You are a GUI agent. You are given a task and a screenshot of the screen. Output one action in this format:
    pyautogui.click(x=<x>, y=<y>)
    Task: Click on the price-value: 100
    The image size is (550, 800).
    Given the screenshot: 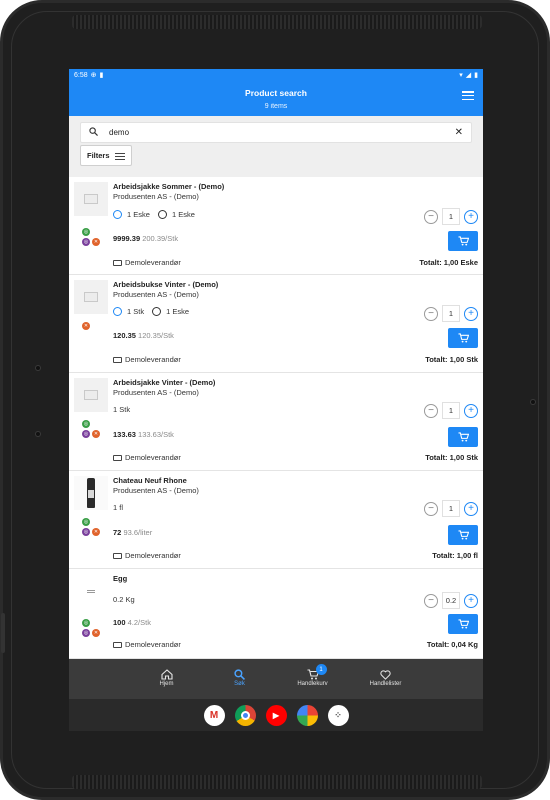 What is the action you would take?
    pyautogui.click(x=119, y=622)
    